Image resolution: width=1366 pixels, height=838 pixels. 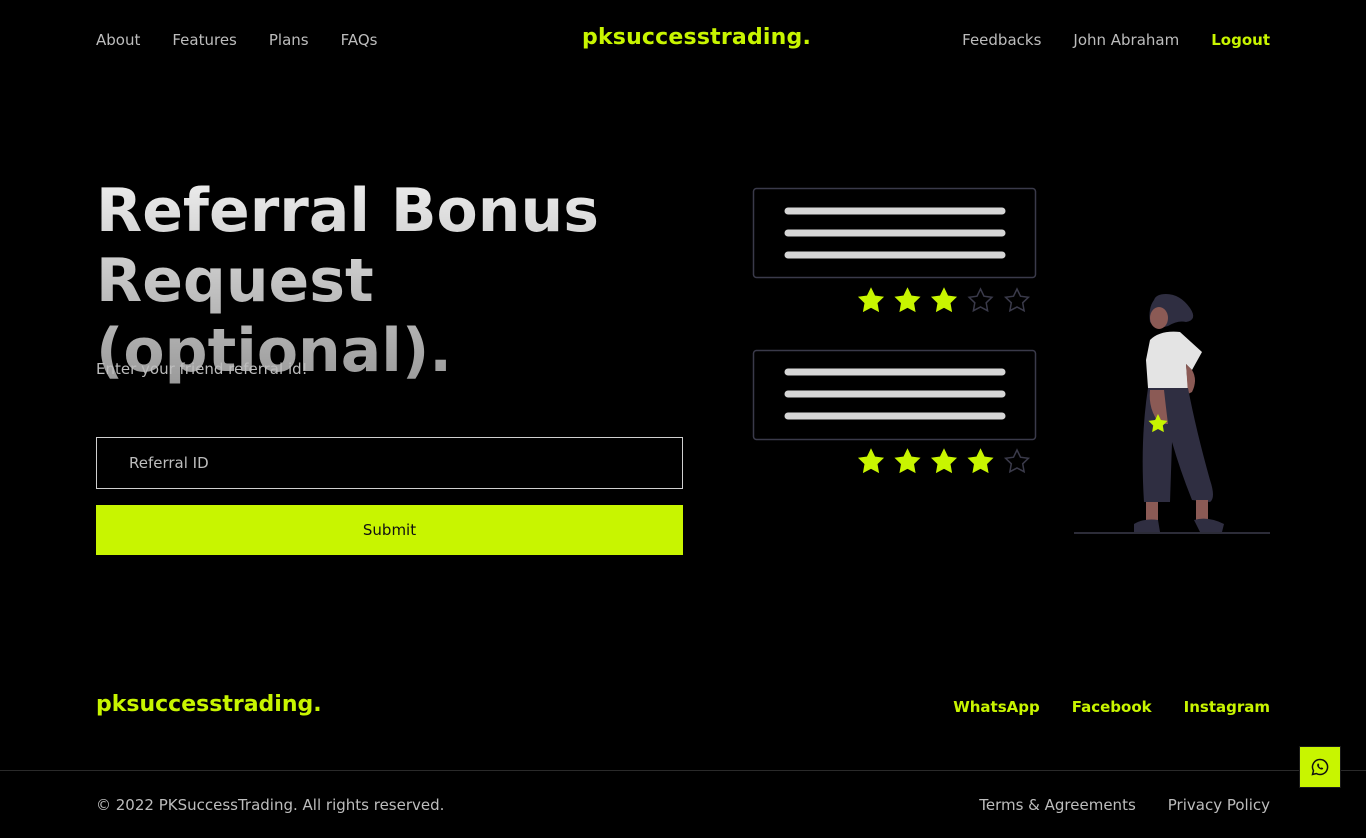 I want to click on submit-button: Submit, so click(x=389, y=530).